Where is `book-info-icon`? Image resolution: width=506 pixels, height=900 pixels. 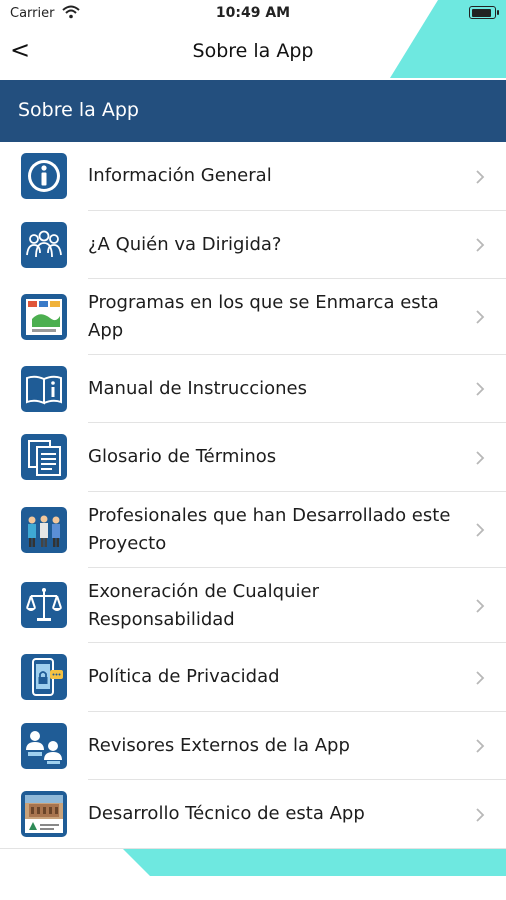 book-info-icon is located at coordinates (44, 389).